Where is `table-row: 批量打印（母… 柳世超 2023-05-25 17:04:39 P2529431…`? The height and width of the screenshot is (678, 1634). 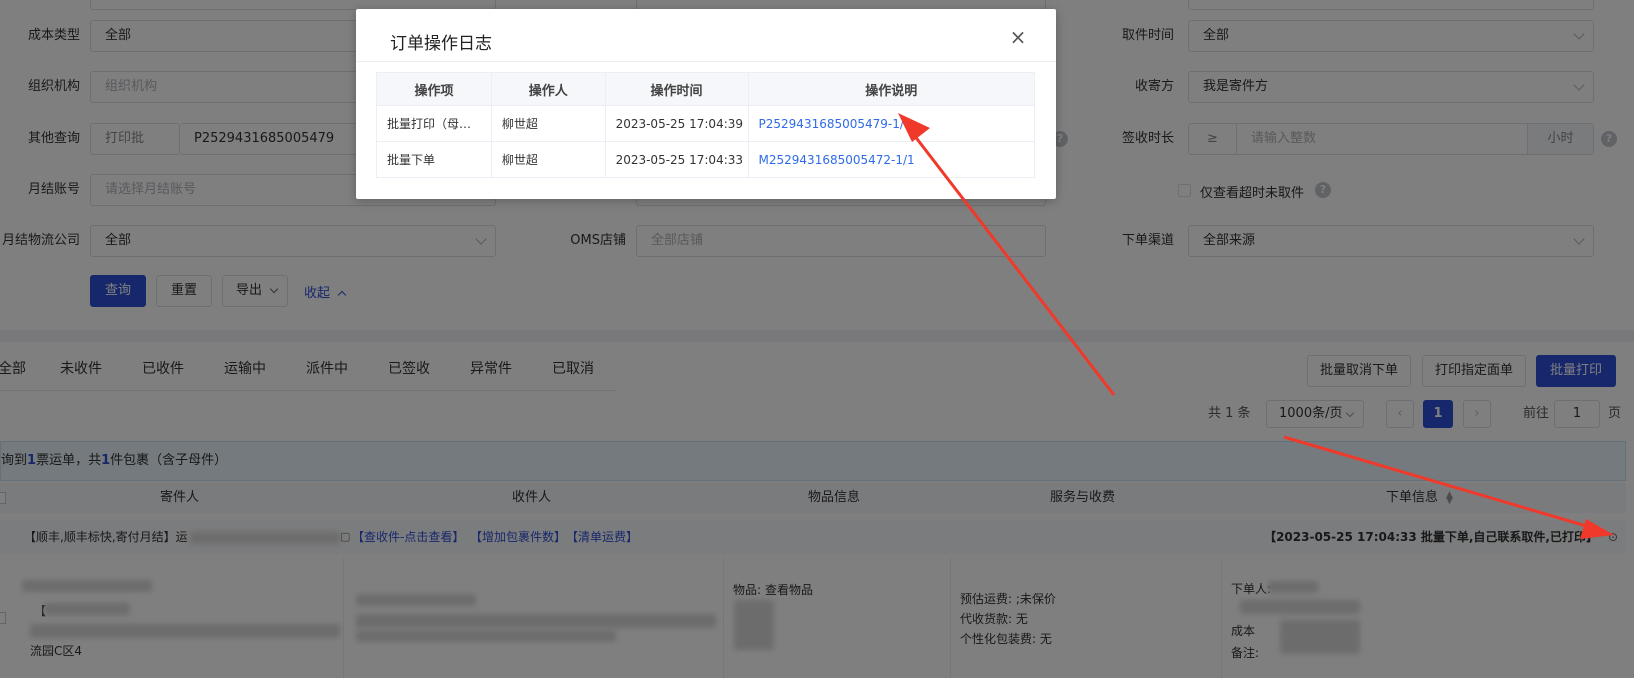
table-row: 批量打印（母… 柳世超 2023-05-25 17:04:39 P2529431… is located at coordinates (706, 123).